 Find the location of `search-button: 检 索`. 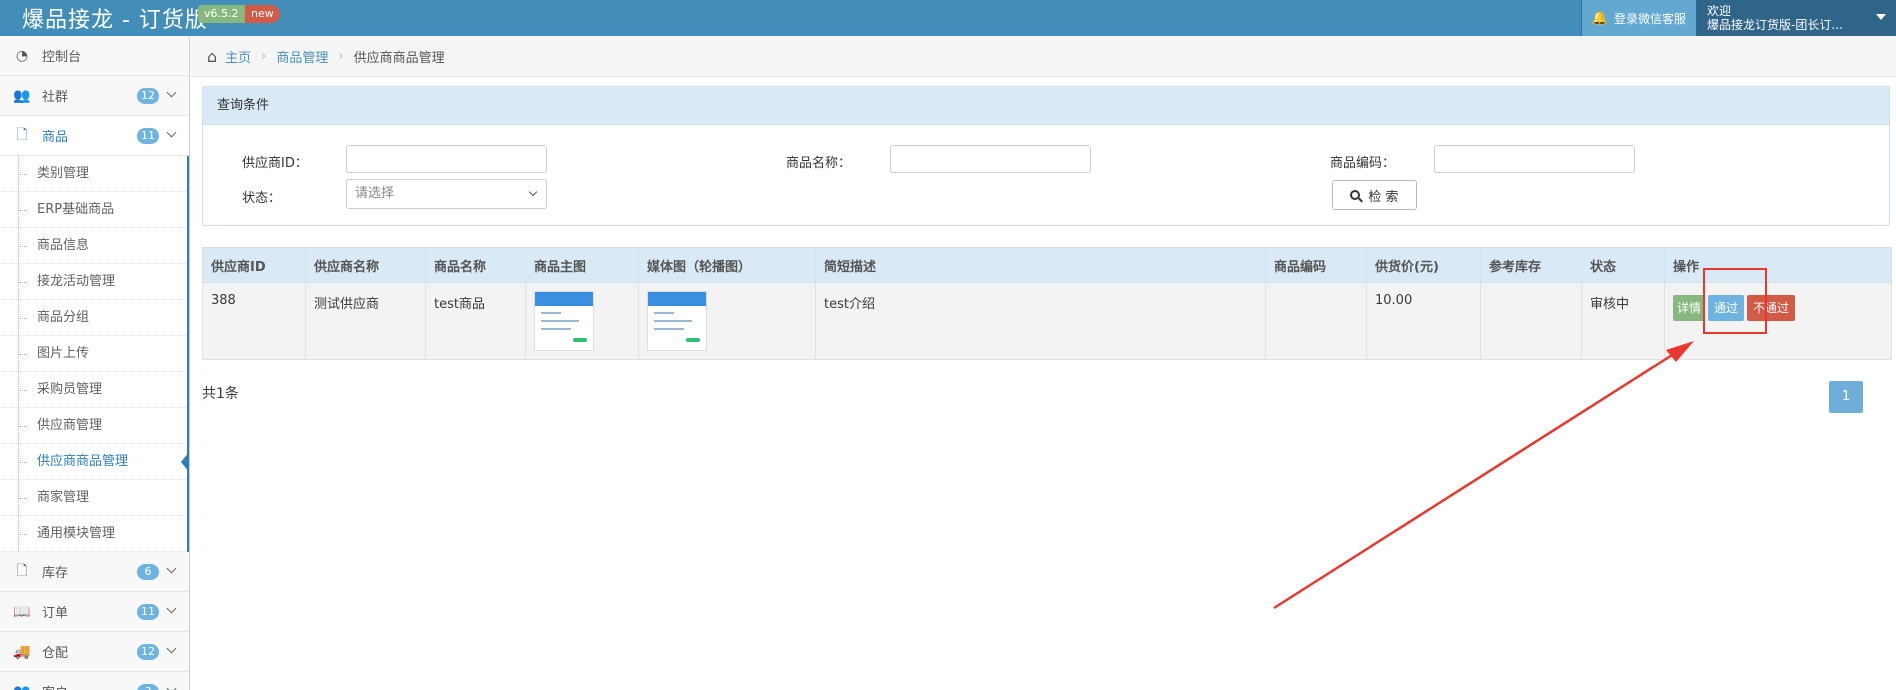

search-button: 检 索 is located at coordinates (1374, 195).